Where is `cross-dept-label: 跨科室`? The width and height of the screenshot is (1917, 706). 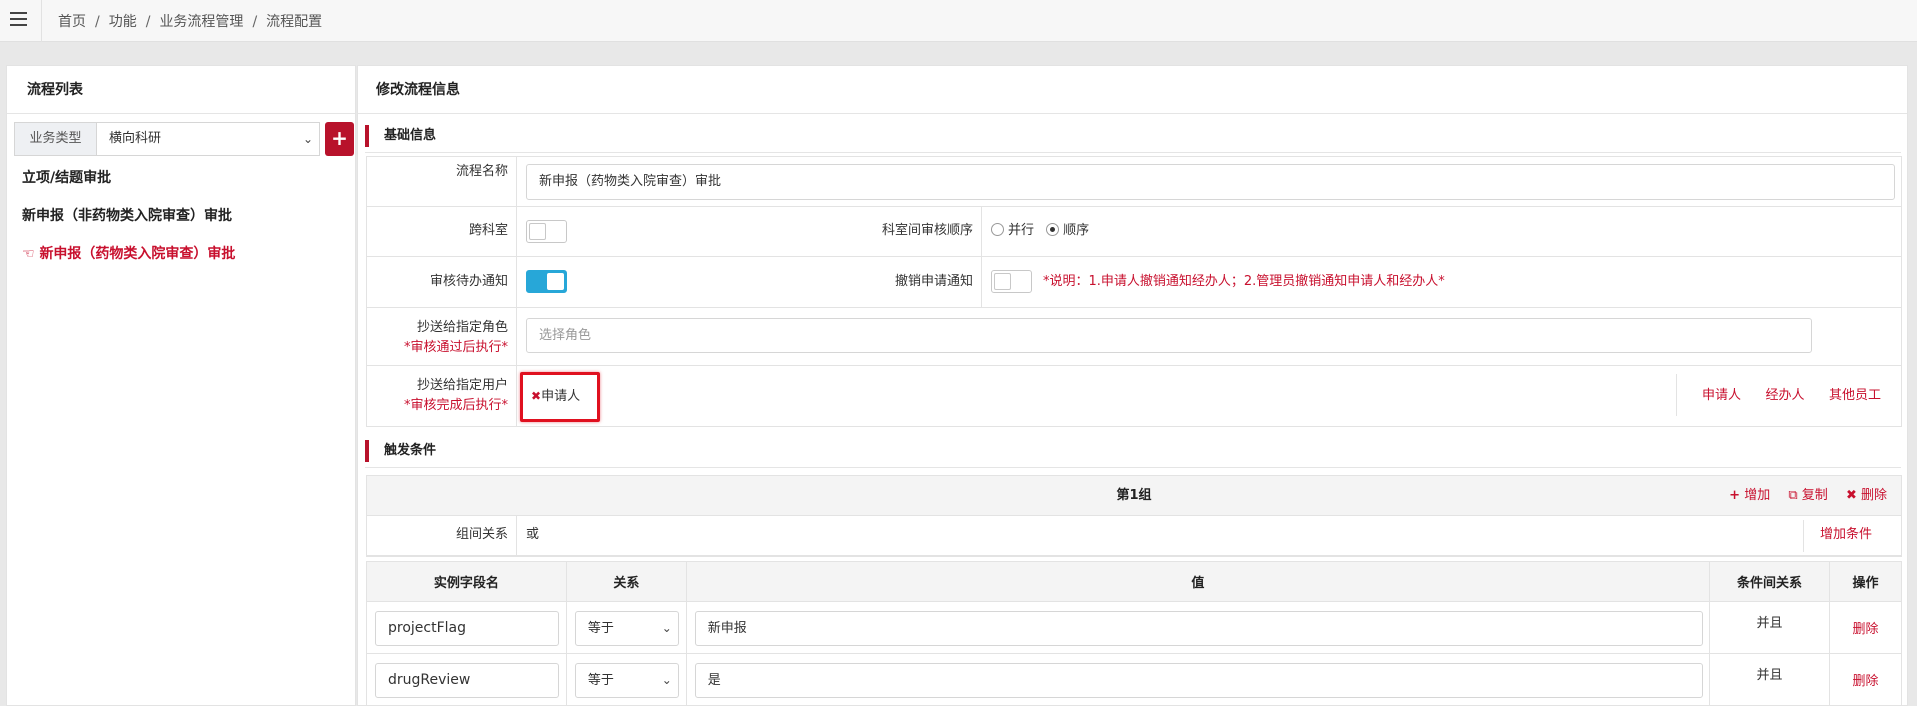
cross-dept-label: 跨科室 is located at coordinates (442, 231).